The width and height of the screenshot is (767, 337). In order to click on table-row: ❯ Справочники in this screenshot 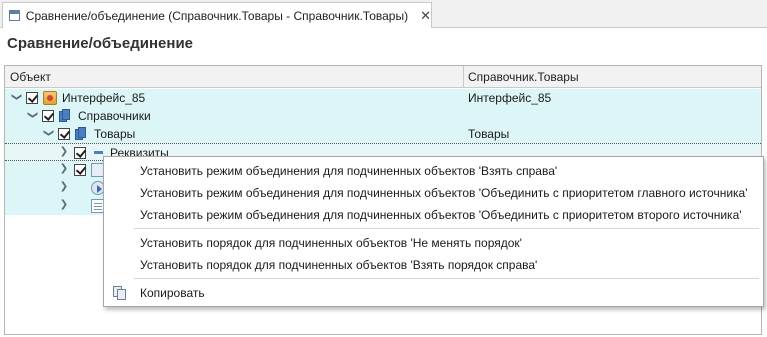, I will do `click(383, 116)`.